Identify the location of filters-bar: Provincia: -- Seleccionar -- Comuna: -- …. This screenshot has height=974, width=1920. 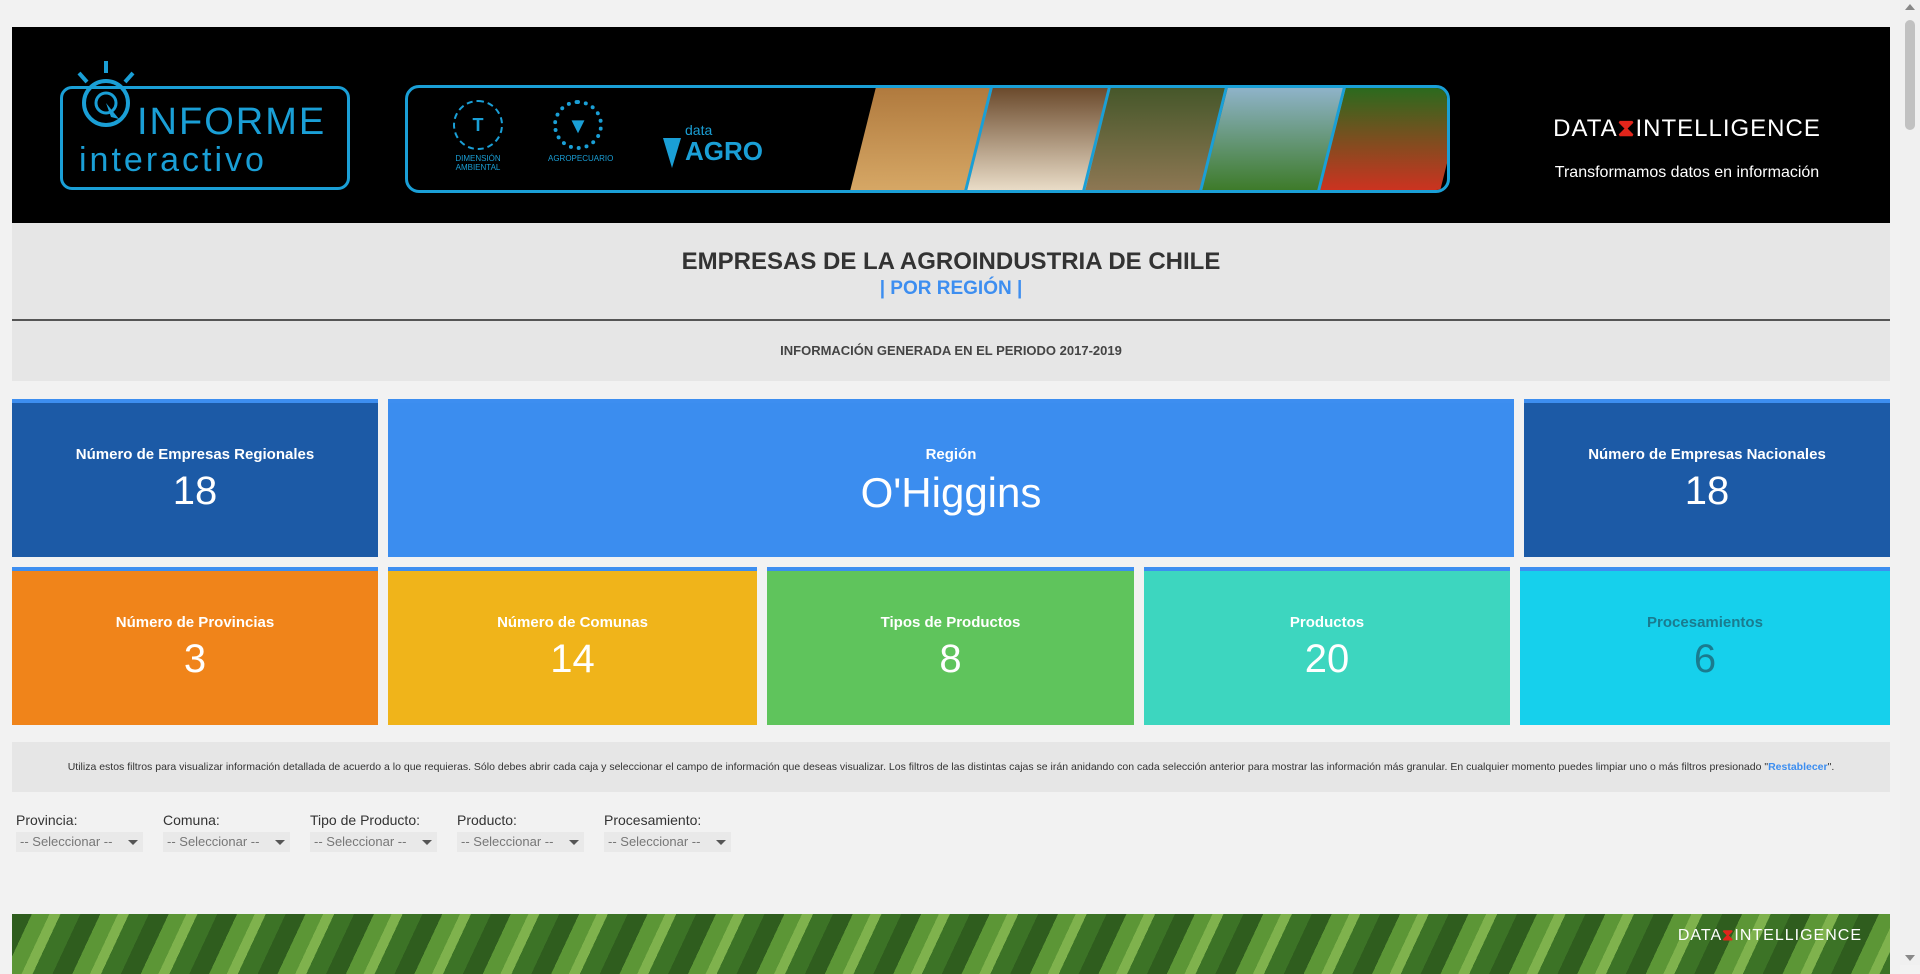
(373, 832).